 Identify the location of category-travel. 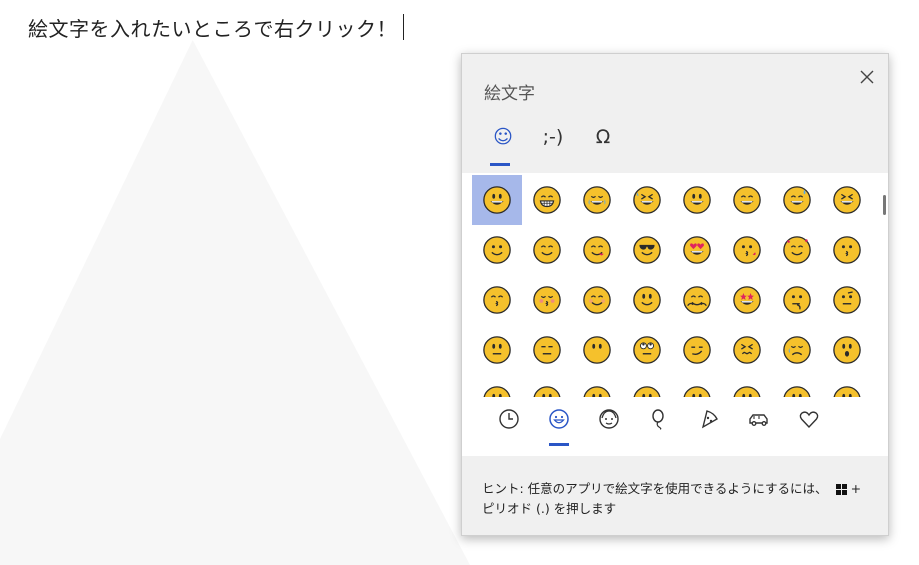
(759, 426).